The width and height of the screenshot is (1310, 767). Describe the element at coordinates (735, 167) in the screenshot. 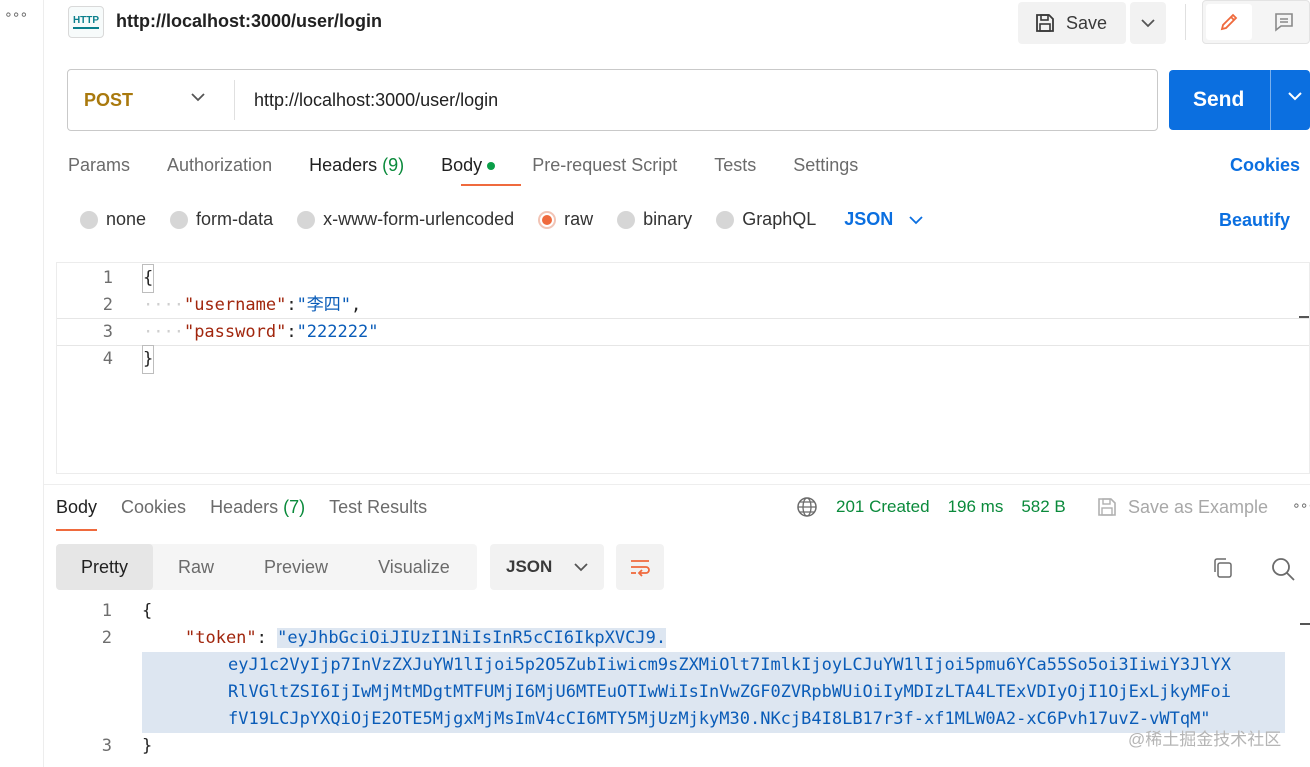

I see `tab-tests: Tests` at that location.